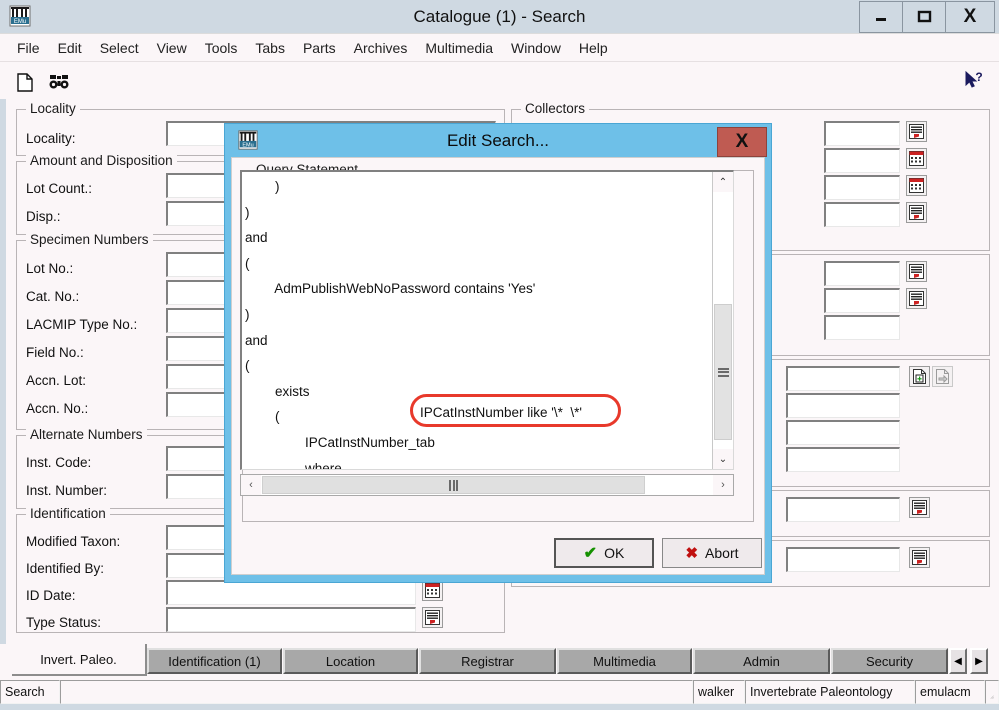 This screenshot has height=710, width=999. Describe the element at coordinates (25, 82) in the screenshot. I see `page-icon` at that location.